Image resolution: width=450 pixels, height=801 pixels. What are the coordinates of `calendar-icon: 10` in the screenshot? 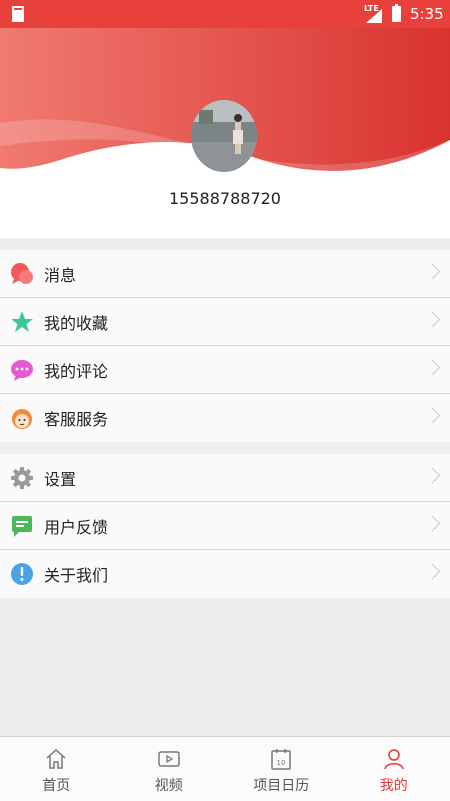 It's located at (281, 759).